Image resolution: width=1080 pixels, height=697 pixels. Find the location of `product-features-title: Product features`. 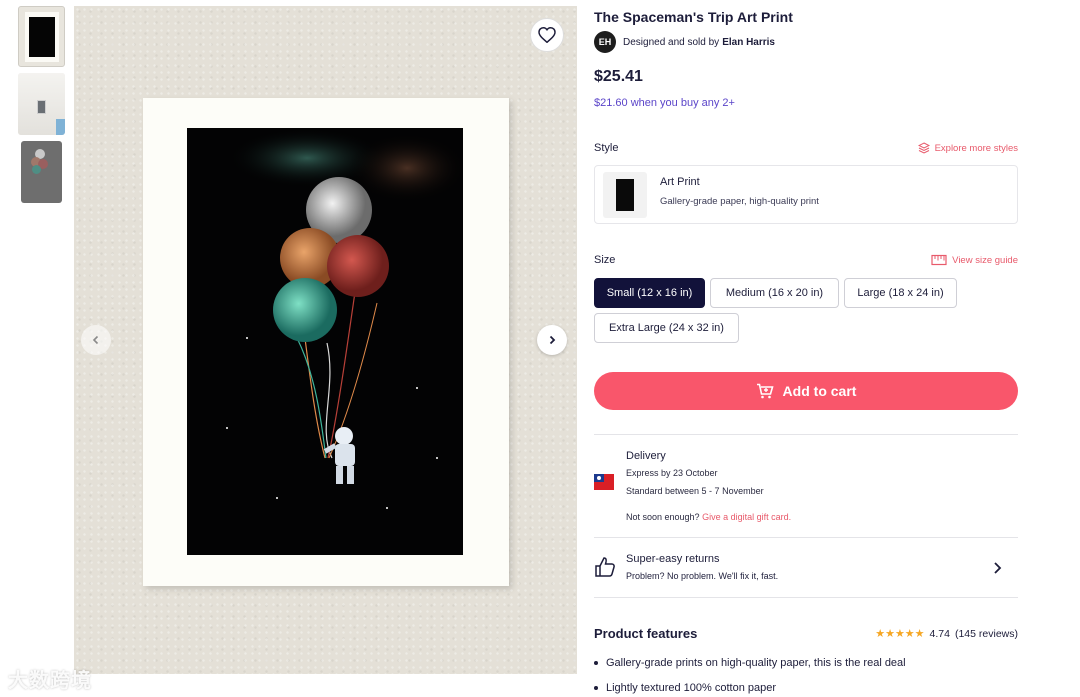

product-features-title: Product features is located at coordinates (646, 633).